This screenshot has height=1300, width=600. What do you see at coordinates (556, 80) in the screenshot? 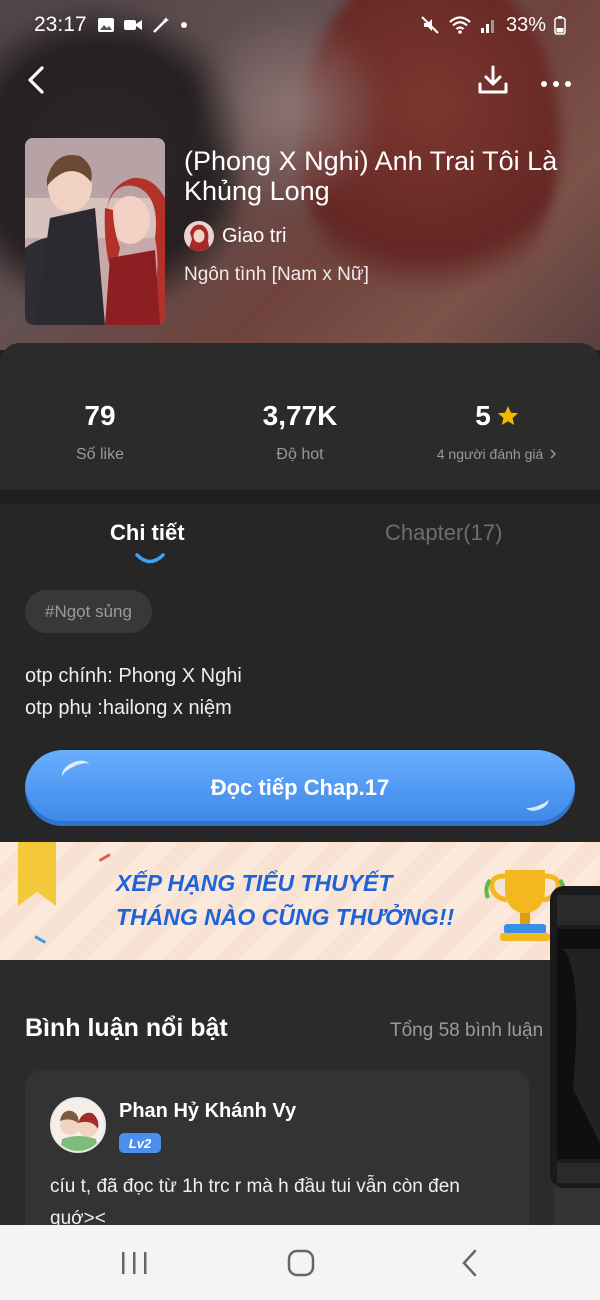
I see `more-options-icon` at bounding box center [556, 80].